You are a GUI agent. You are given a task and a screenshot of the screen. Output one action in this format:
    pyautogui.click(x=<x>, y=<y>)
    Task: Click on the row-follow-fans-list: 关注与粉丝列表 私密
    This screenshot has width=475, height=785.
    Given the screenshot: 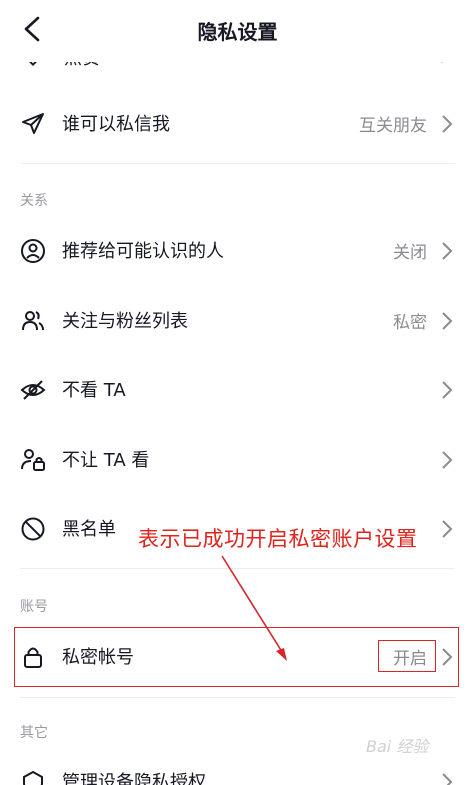 What is the action you would take?
    pyautogui.click(x=237, y=321)
    